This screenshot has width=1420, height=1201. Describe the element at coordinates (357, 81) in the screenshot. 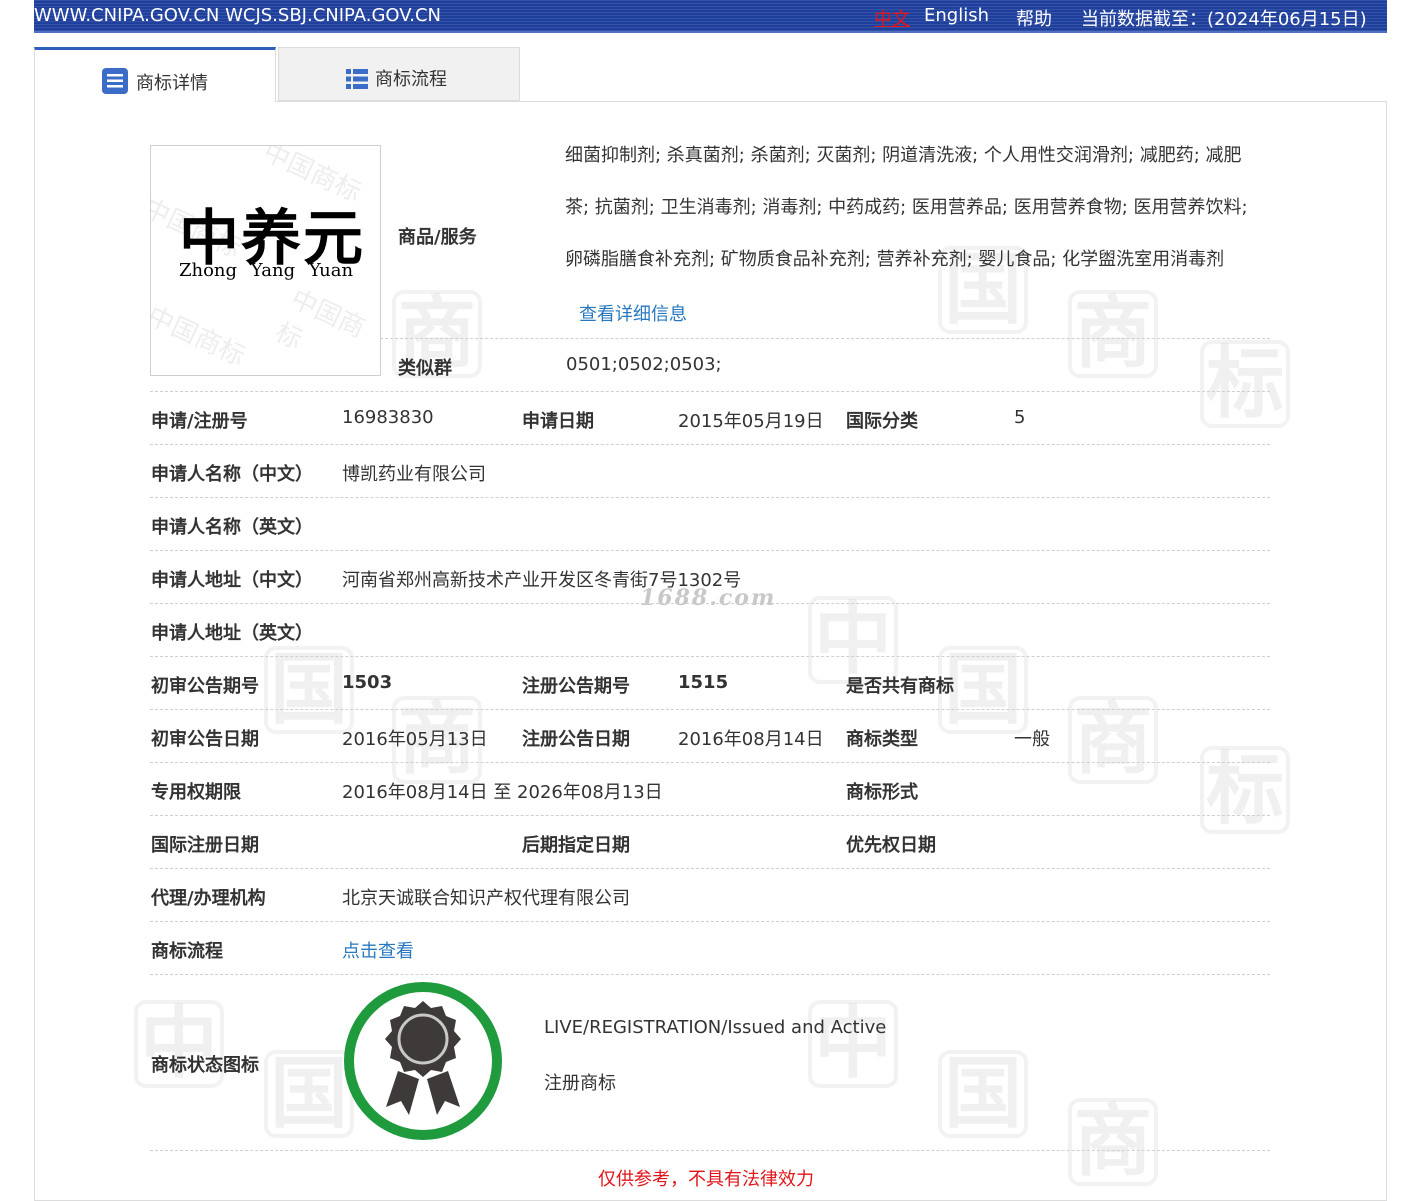

I see `list-icon` at that location.